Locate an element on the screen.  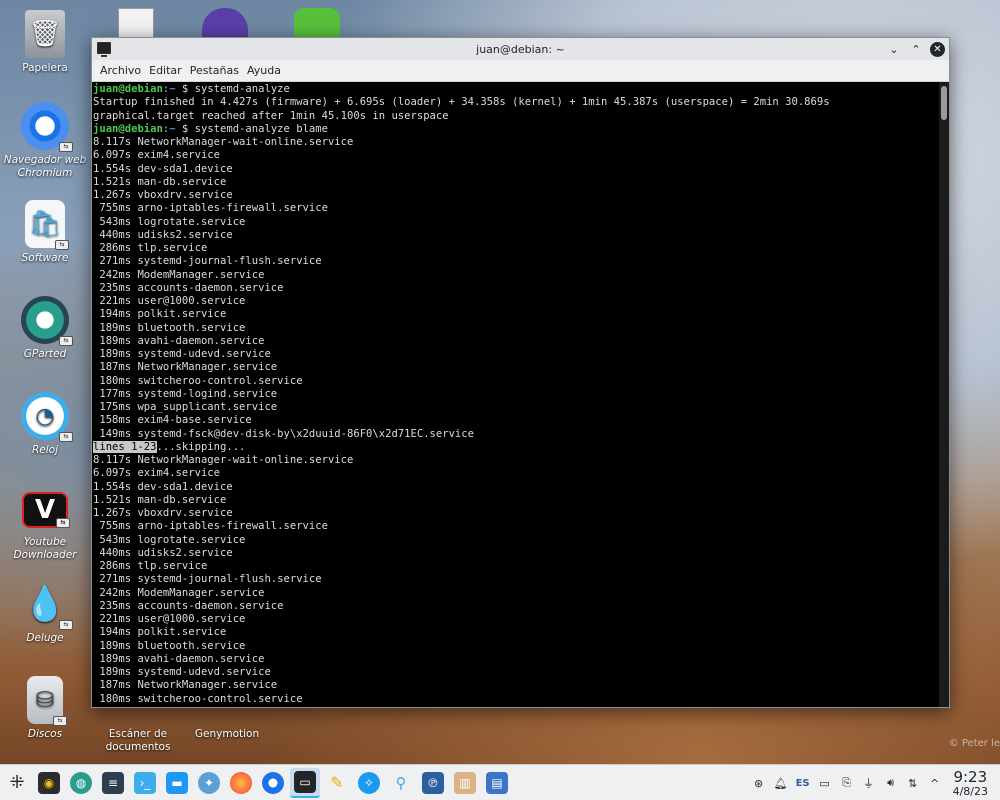
tray-expand-icon: ^ is located at coordinates (935, 783).